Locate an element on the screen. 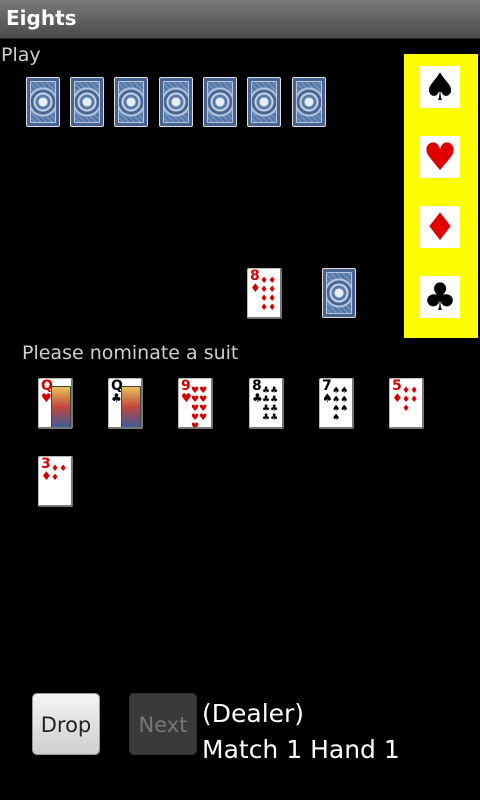 Image resolution: width=480 pixels, height=800 pixels. discard-pile-card: 8 ♦ ♦♦♦♦♦♦♦♦ is located at coordinates (264, 293).